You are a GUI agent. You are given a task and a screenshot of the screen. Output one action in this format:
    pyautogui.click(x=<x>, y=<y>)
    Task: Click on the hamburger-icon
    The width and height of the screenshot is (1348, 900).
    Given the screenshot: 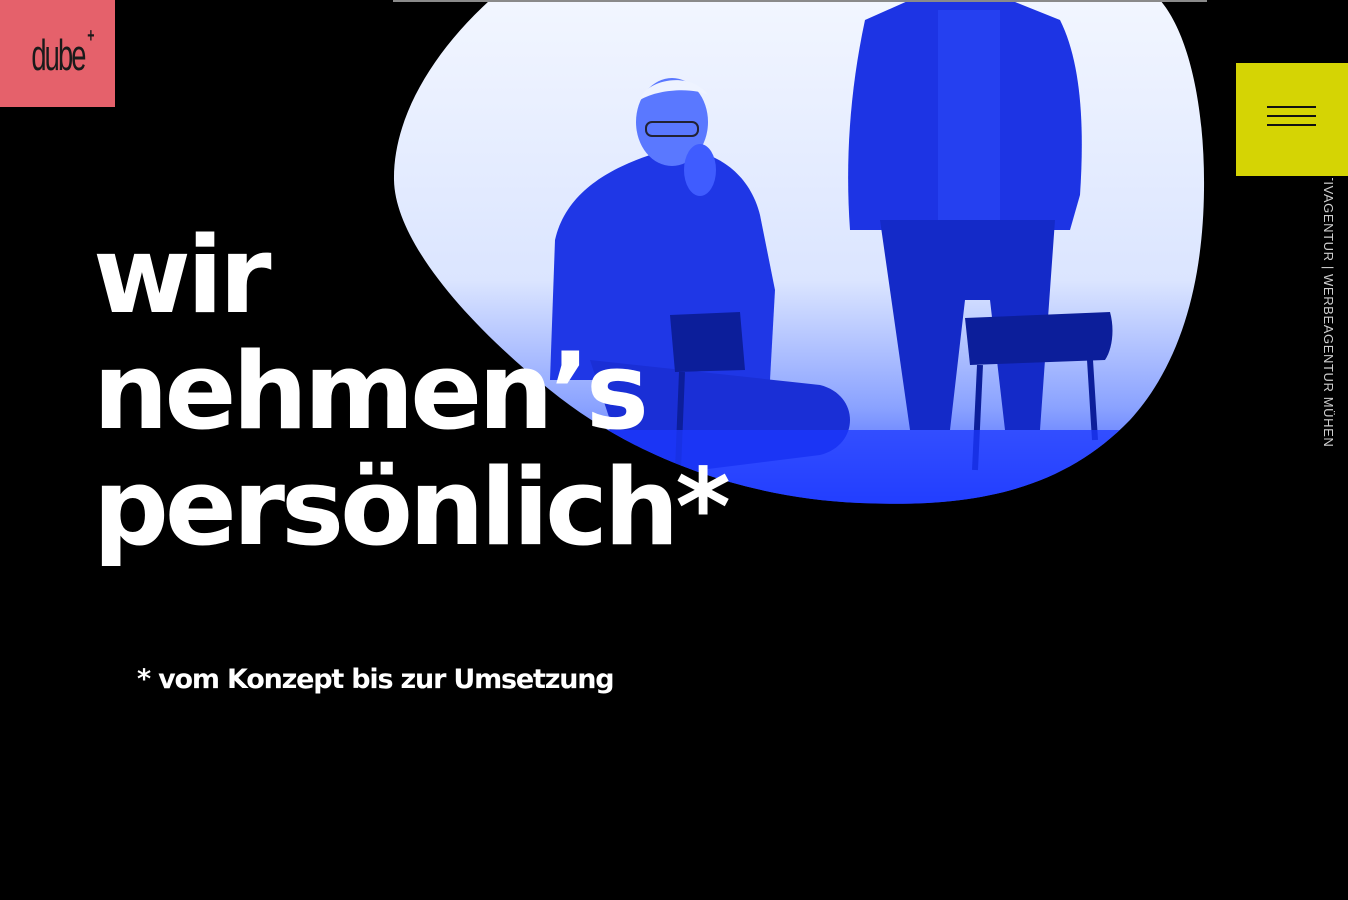 What is the action you would take?
    pyautogui.click(x=1291, y=107)
    